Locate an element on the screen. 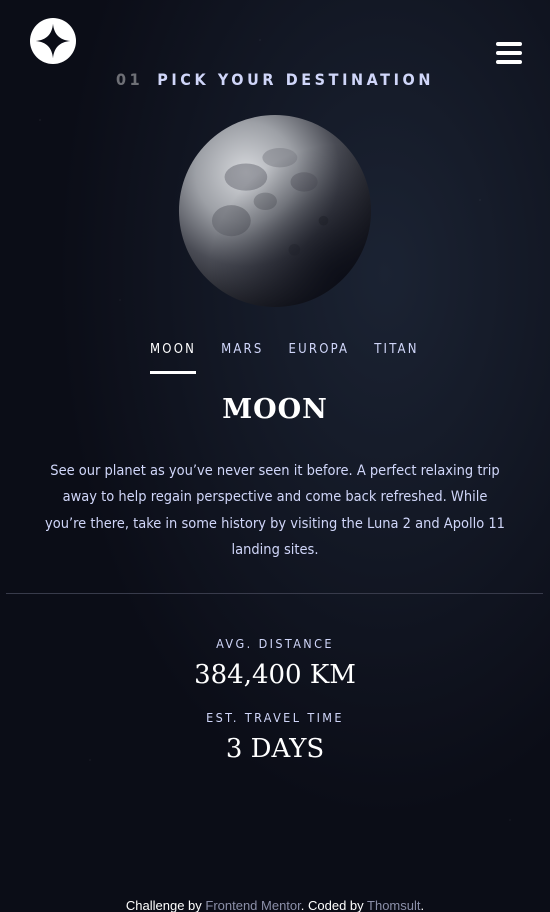  divider is located at coordinates (274, 593).